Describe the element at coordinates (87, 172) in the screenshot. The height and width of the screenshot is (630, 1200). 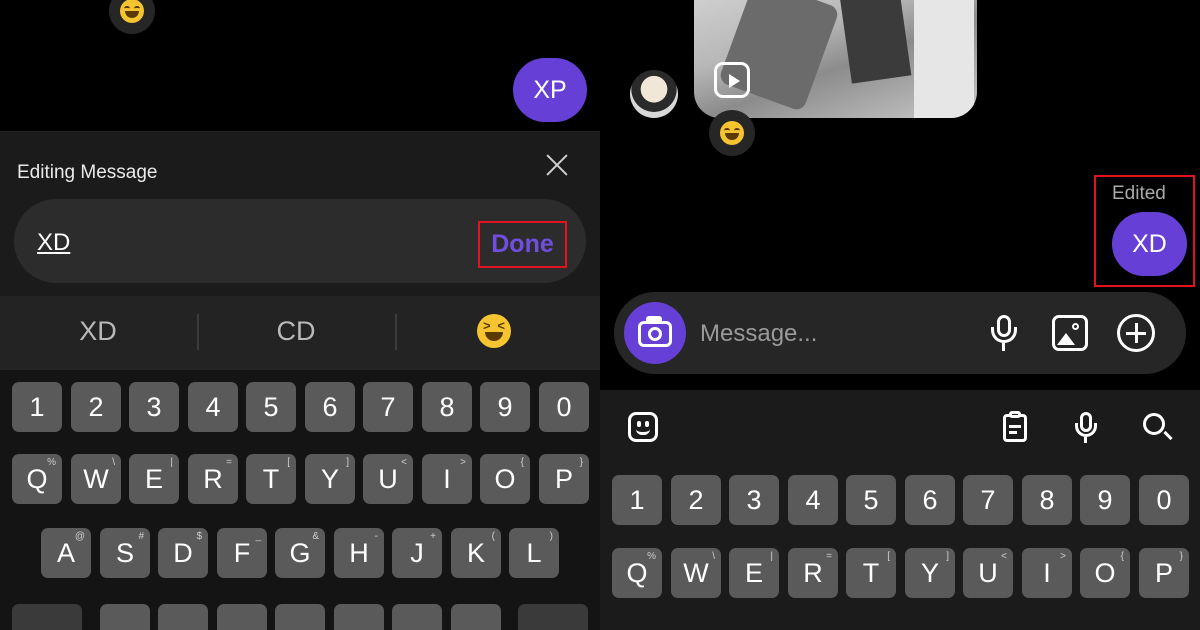
I see `editing-message-title: Editing Message` at that location.